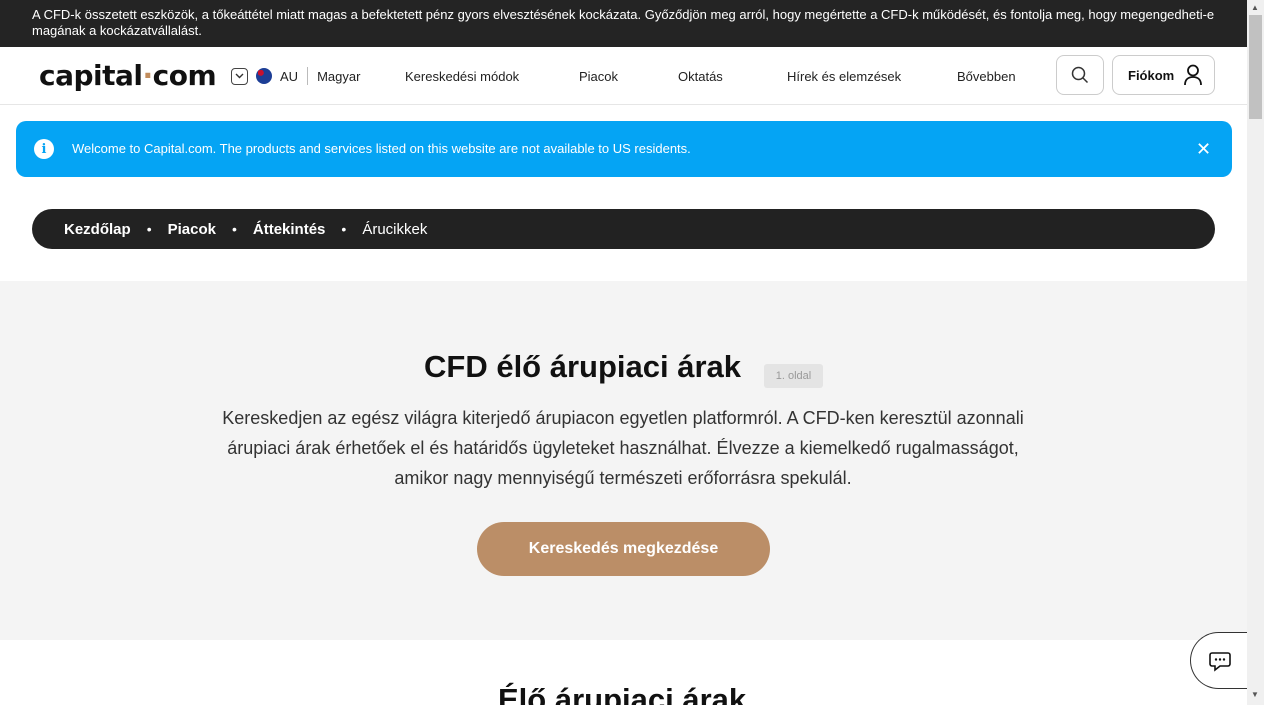  Describe the element at coordinates (598, 76) in the screenshot. I see `nav-markets: Piacok` at that location.